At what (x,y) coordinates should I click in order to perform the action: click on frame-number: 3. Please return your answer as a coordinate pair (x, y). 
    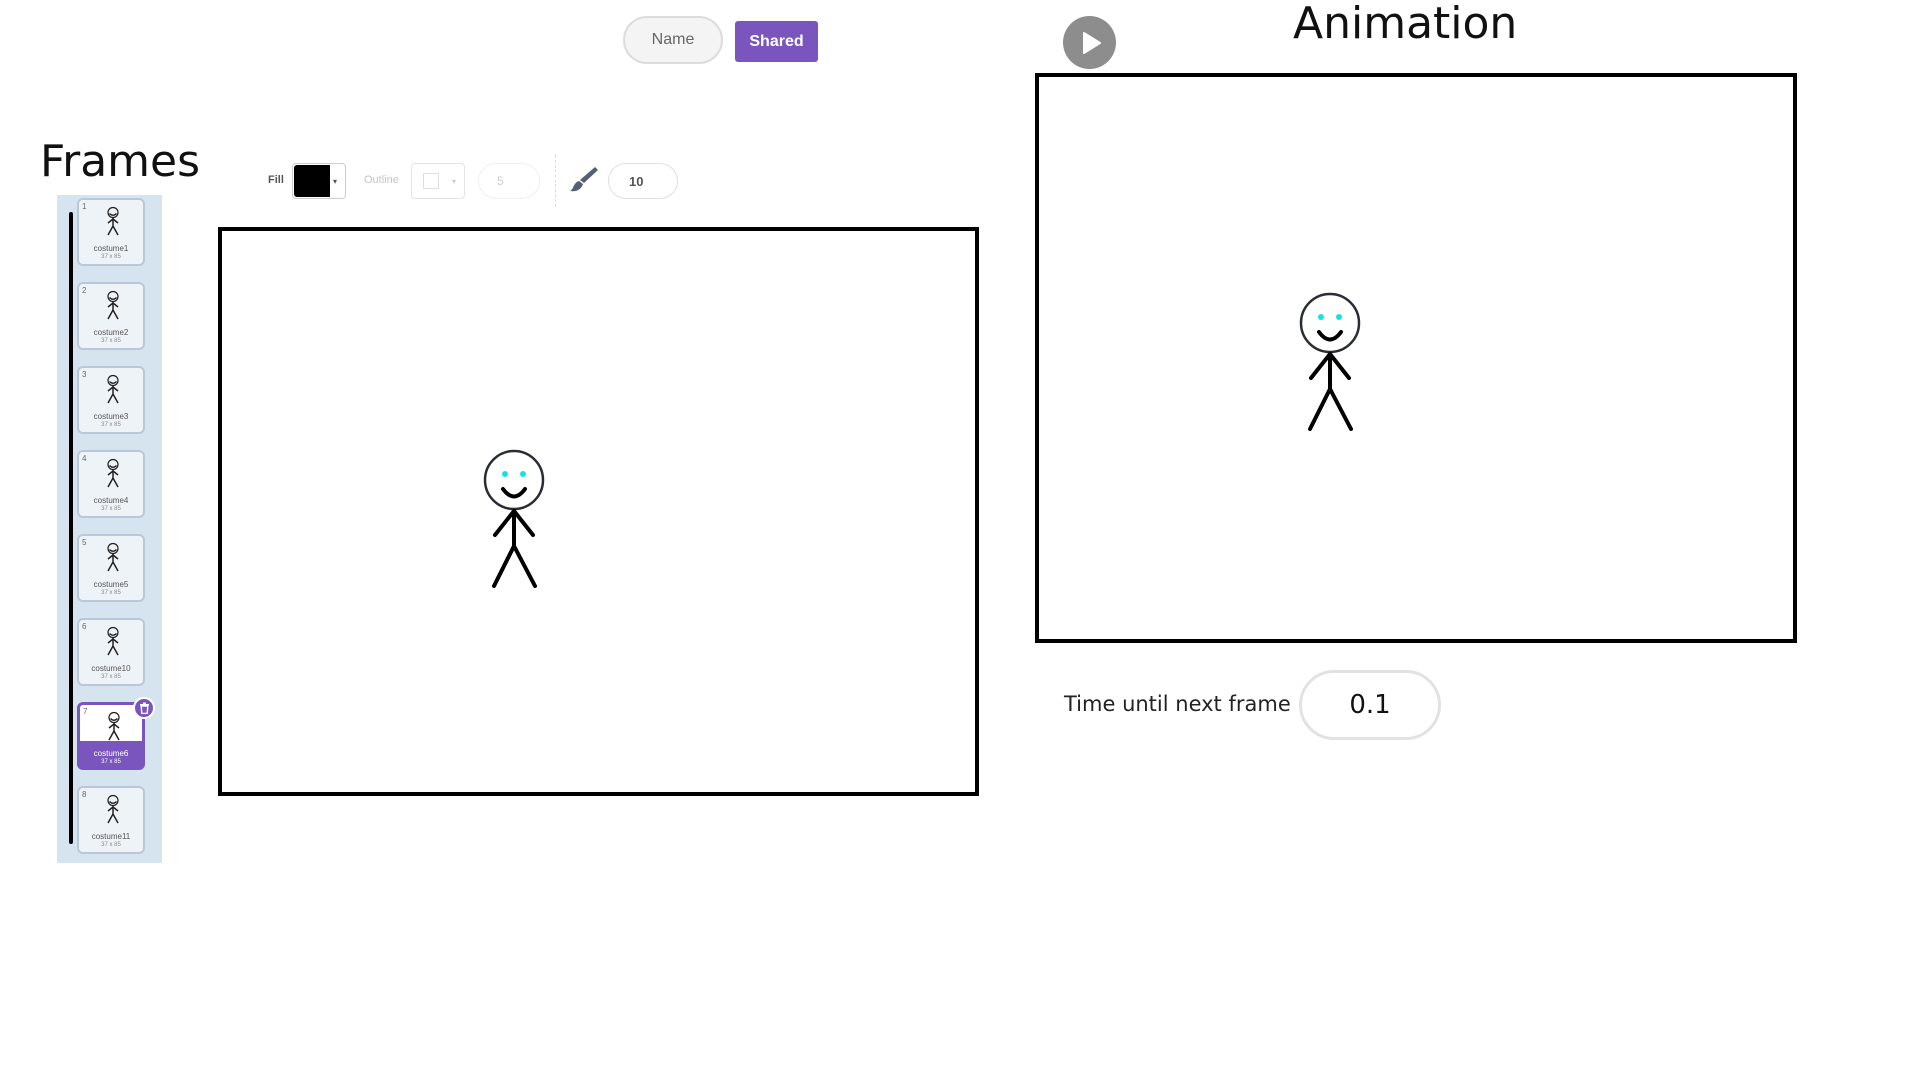
    Looking at the image, I should click on (84, 374).